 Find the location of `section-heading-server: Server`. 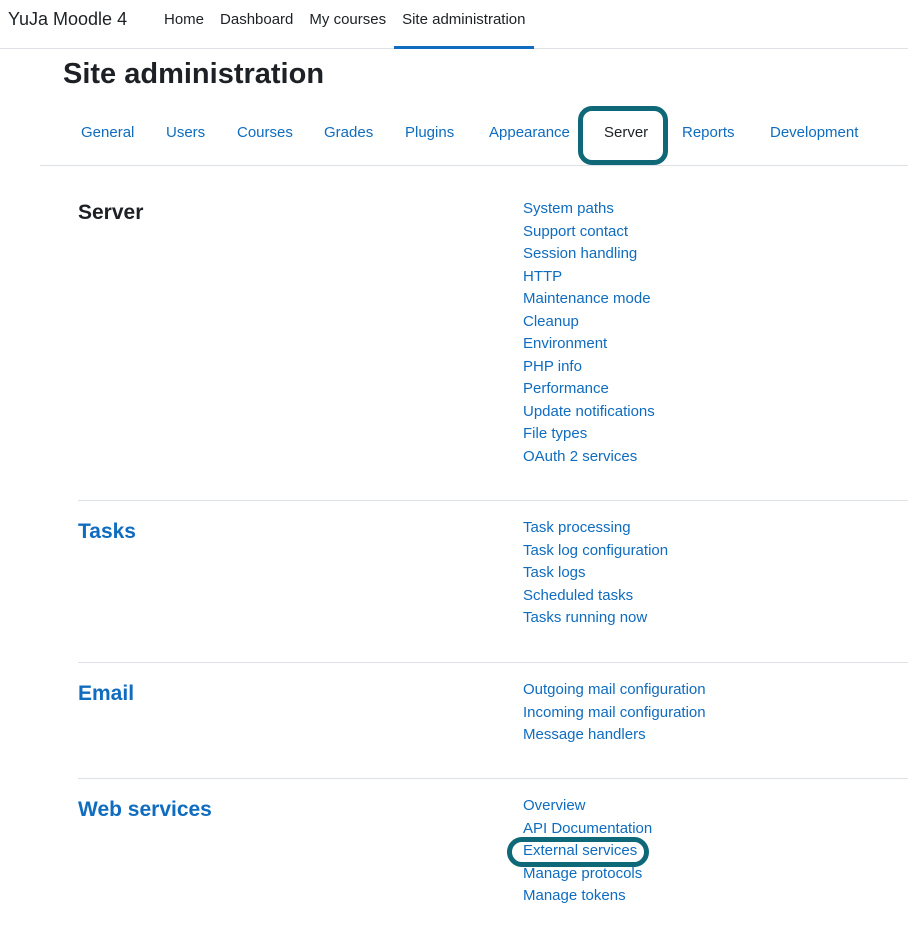

section-heading-server: Server is located at coordinates (111, 212).